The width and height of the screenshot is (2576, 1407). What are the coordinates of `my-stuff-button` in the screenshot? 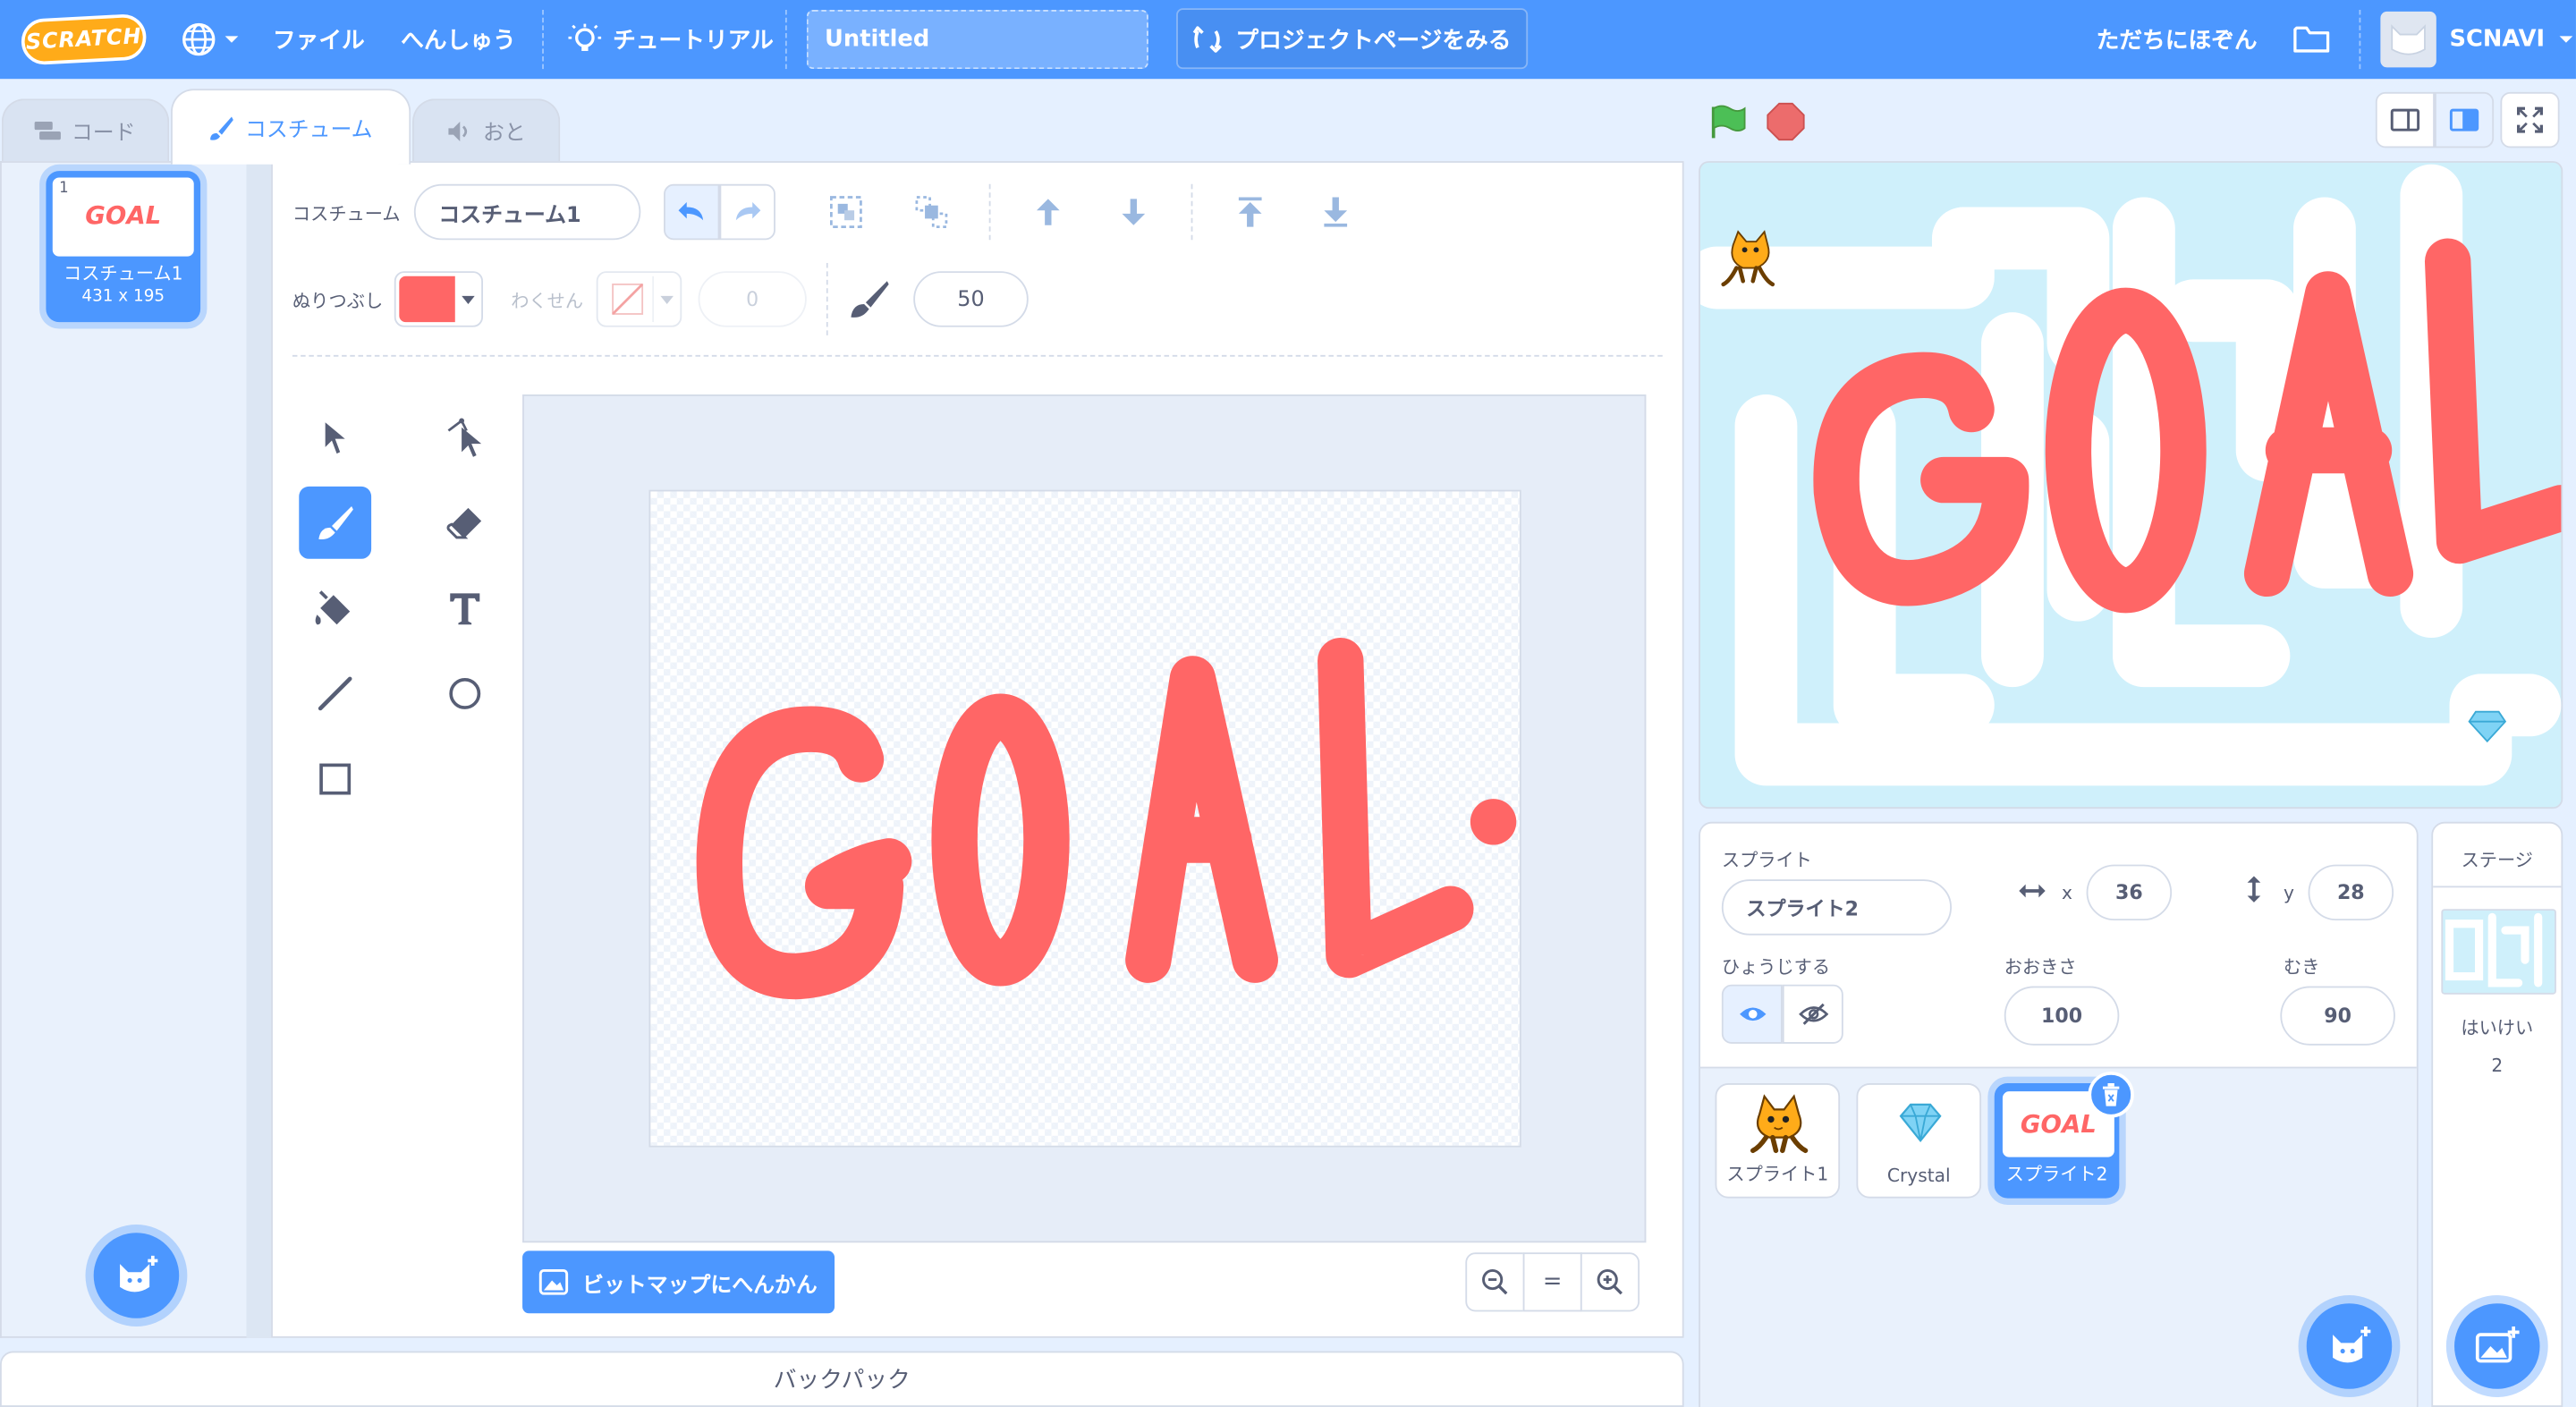 It's located at (2311, 39).